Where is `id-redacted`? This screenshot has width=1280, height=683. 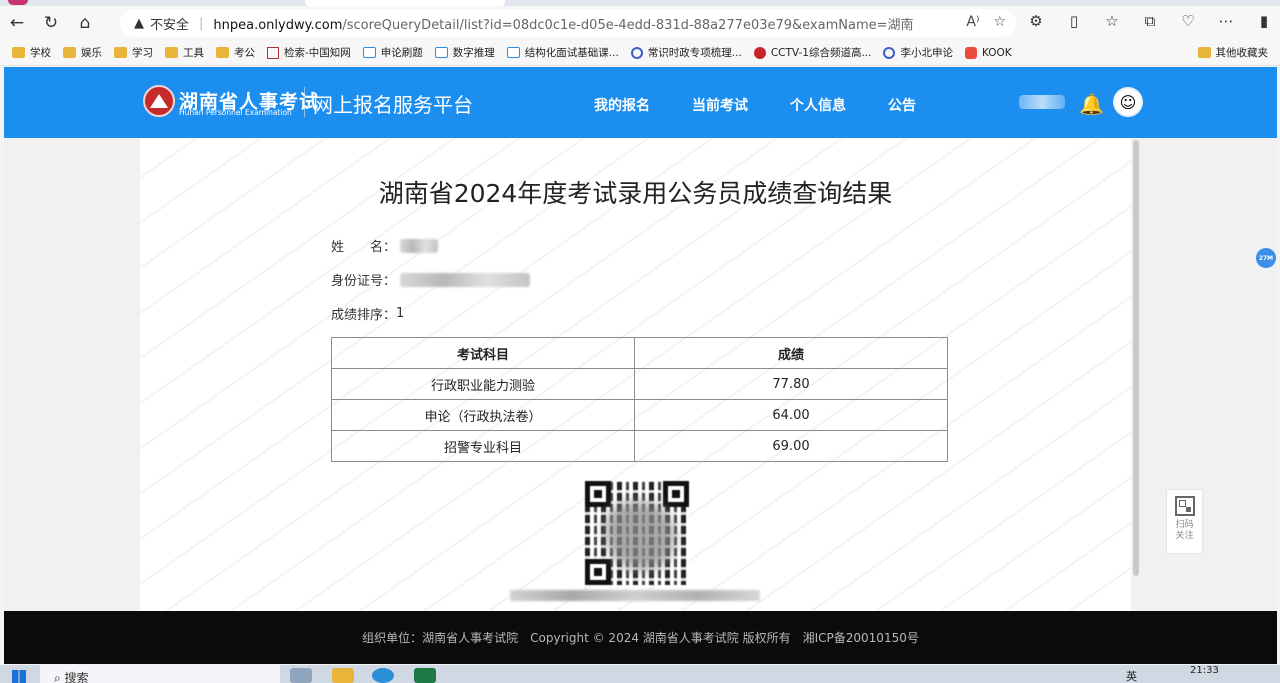 id-redacted is located at coordinates (465, 279).